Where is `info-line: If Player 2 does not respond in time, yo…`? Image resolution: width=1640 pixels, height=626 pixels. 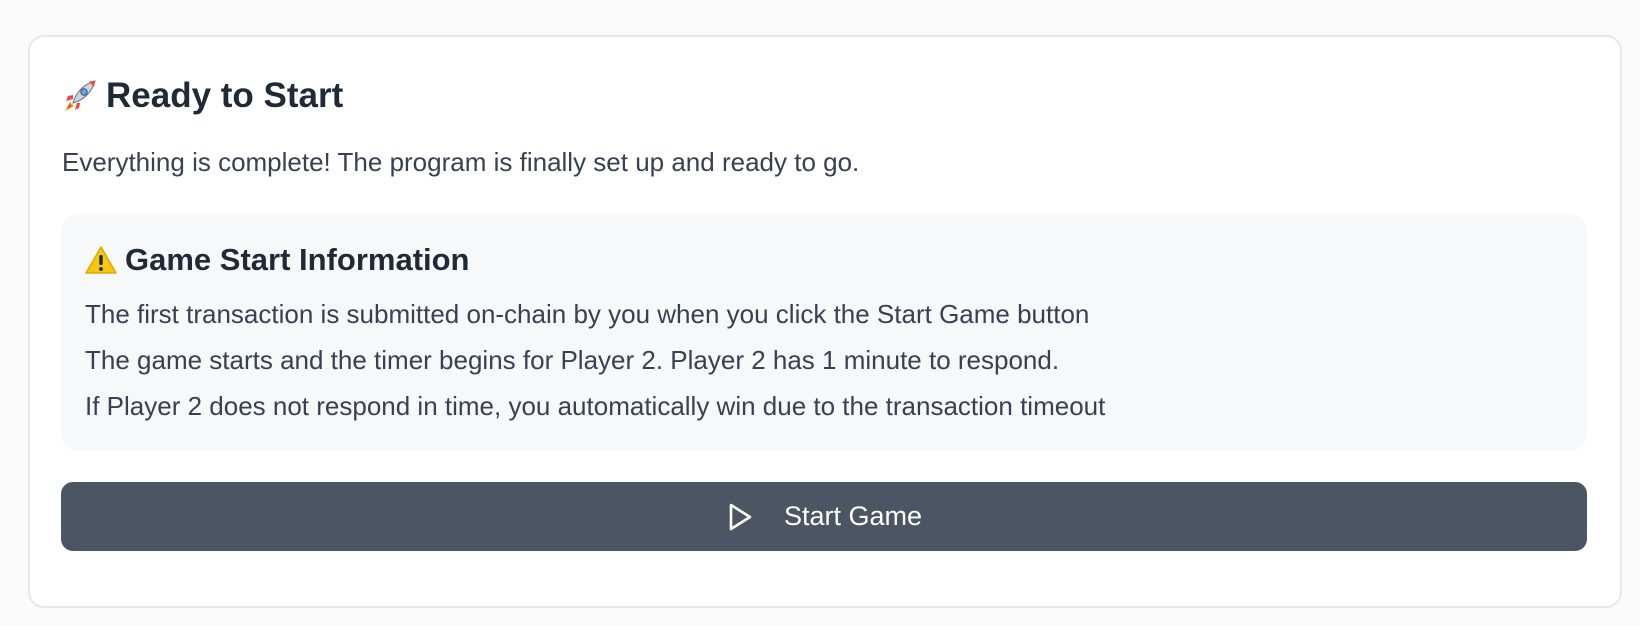 info-line: If Player 2 does not respond in time, yo… is located at coordinates (595, 406).